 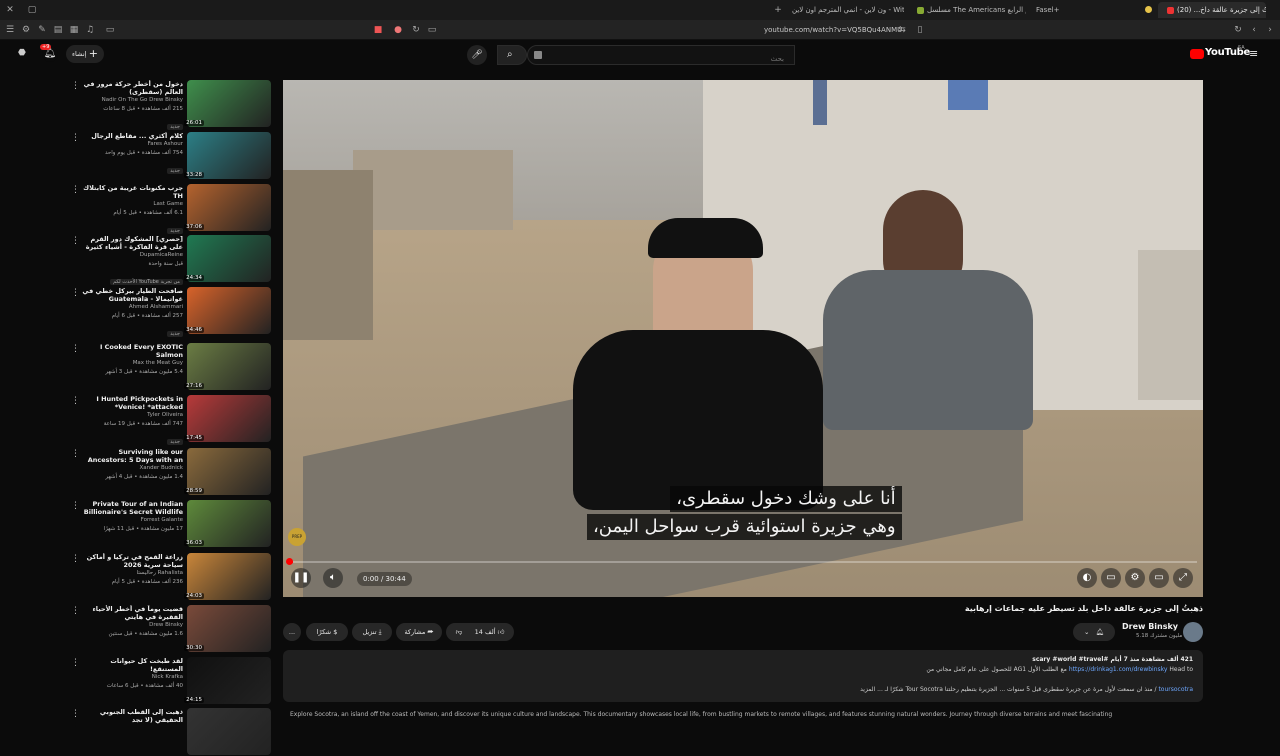 I want to click on hashtag-link: toursocotra, so click(x=1175, y=689).